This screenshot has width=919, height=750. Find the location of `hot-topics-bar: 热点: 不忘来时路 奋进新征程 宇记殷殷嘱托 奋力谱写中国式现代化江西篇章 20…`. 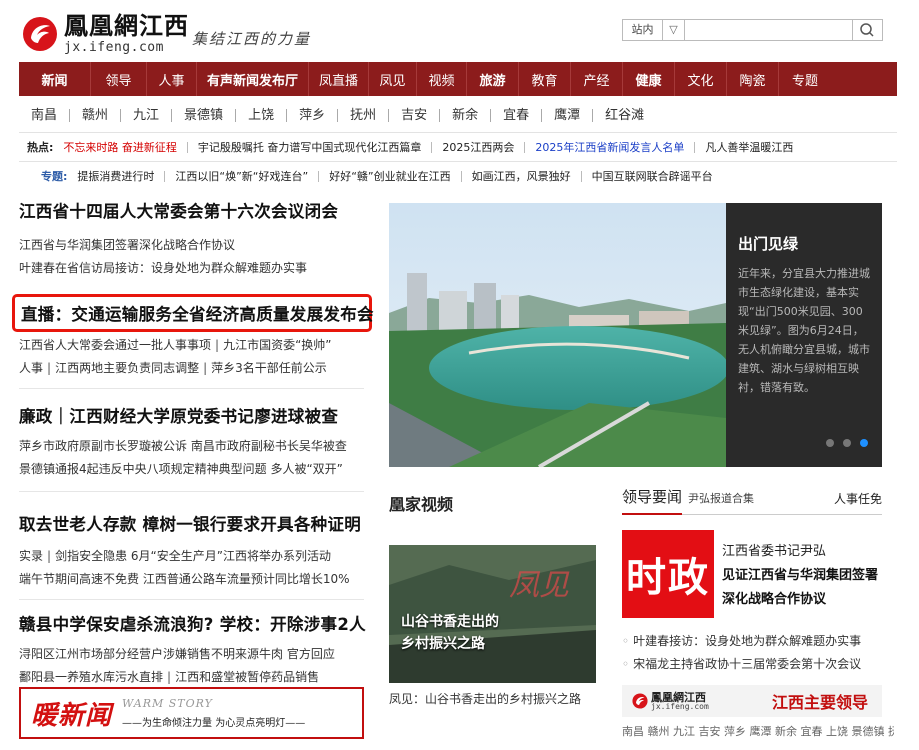

hot-topics-bar: 热点: 不忘来时路 奋进新征程 宇记殷殷嘱托 奋力谱写中国式现代化江西篇章 20… is located at coordinates (458, 147).